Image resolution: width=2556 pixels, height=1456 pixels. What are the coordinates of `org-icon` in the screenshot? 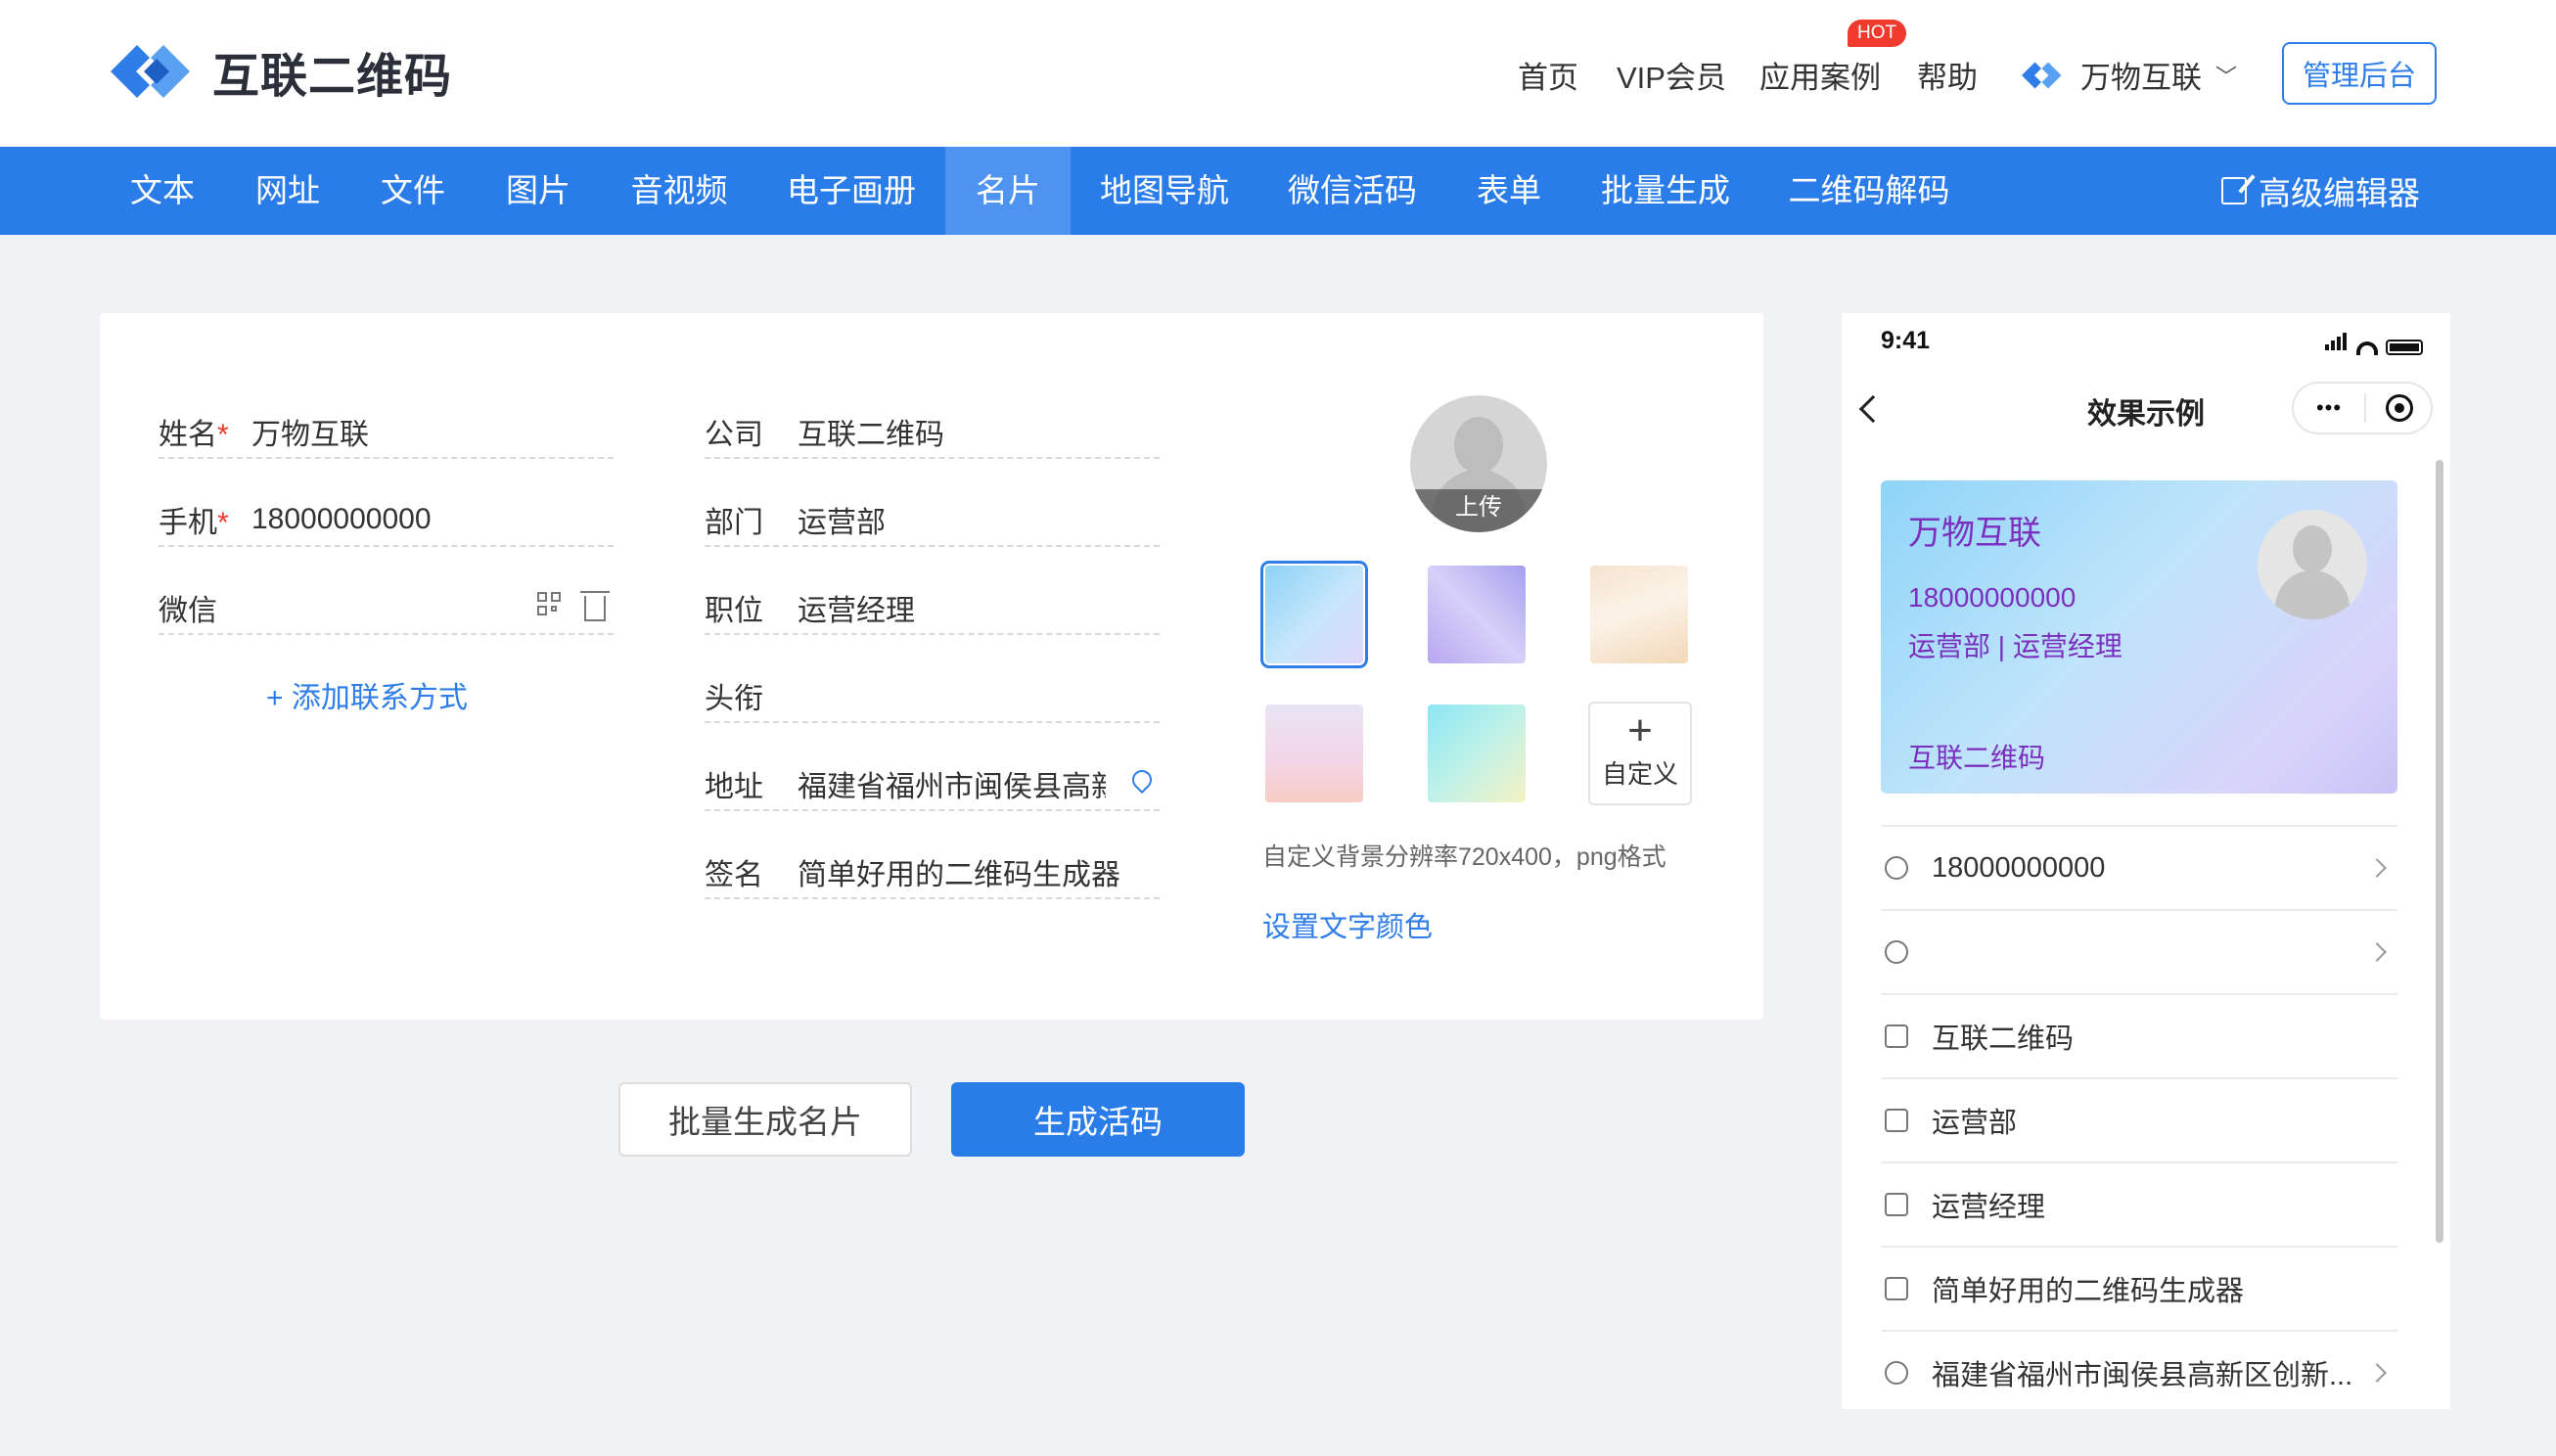 It's located at (1896, 1120).